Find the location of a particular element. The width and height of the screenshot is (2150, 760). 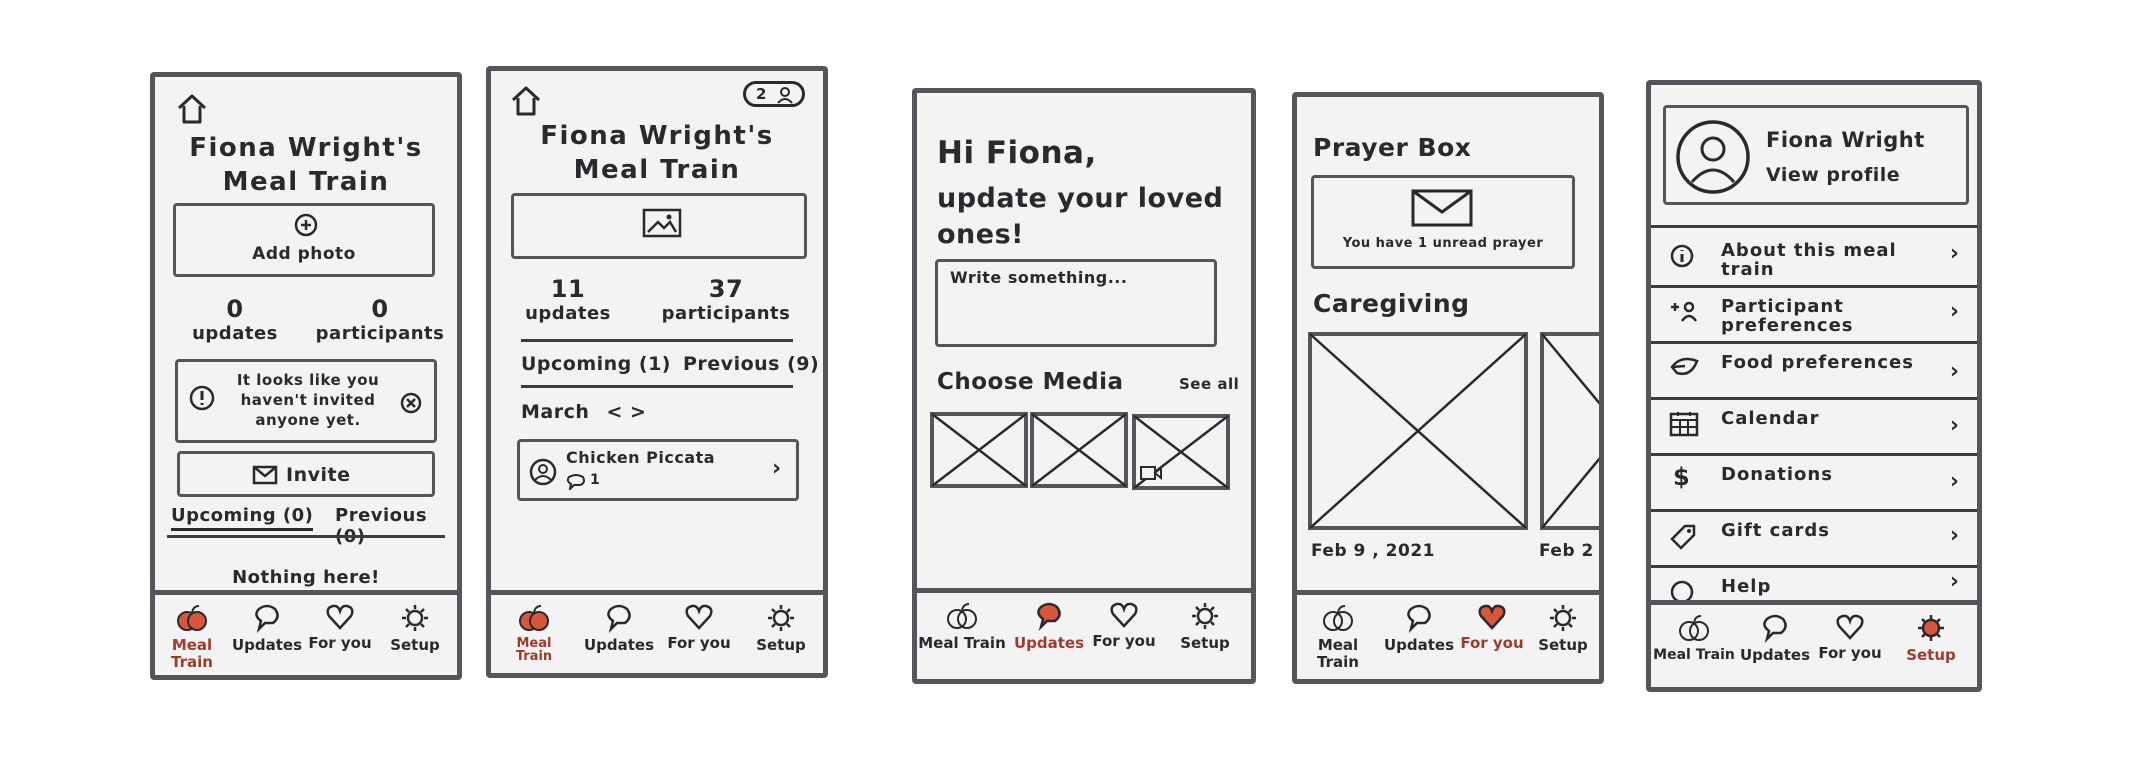

menu-label-donations: Donations is located at coordinates (1777, 474).